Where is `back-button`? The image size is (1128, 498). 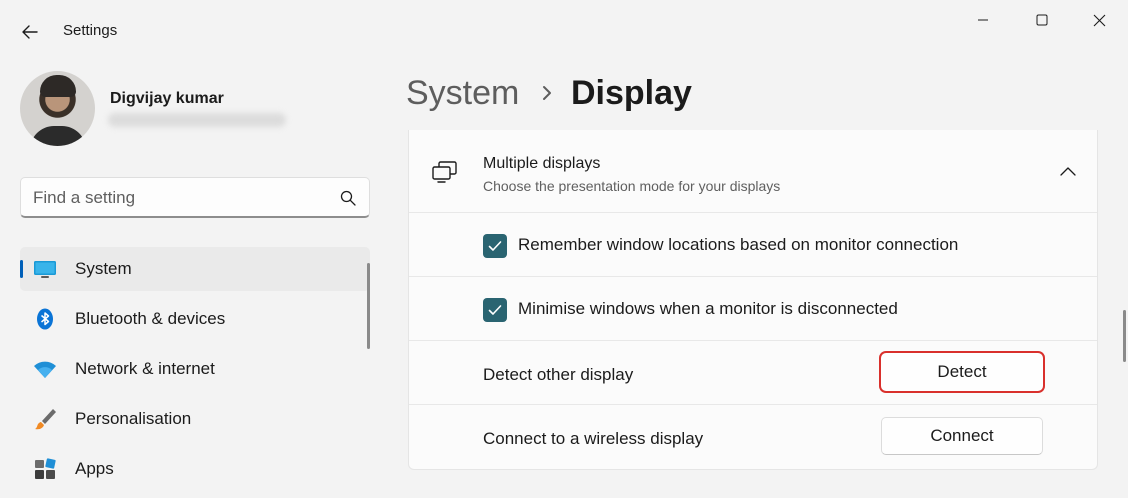 back-button is located at coordinates (30, 32).